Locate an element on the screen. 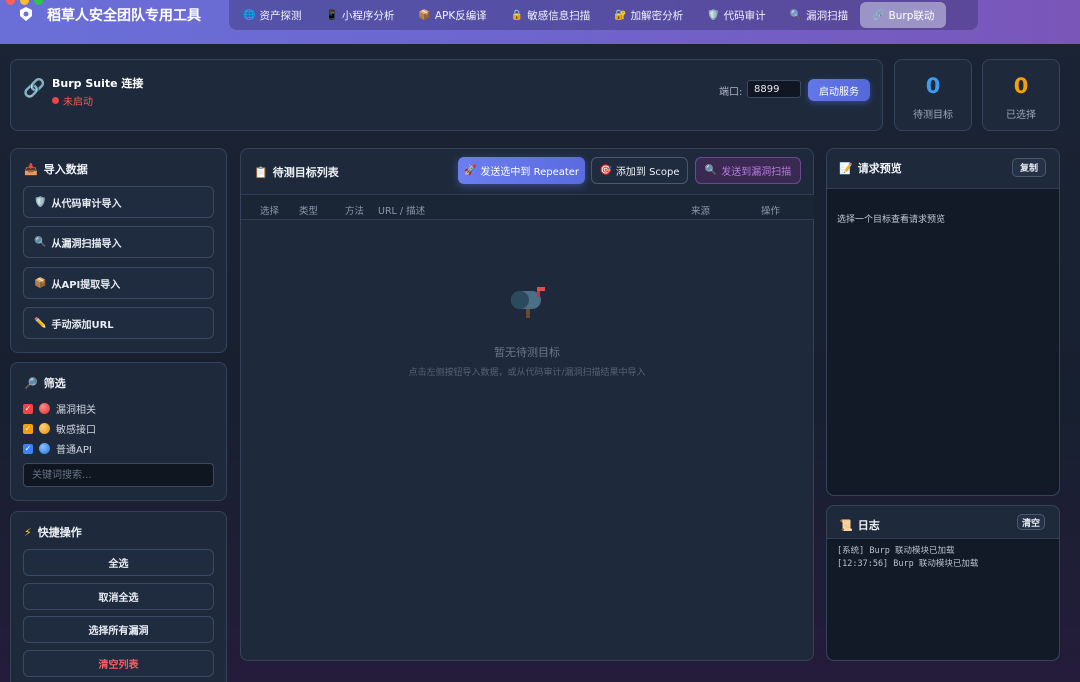  tab-burp: 🔗 Burp联动 is located at coordinates (903, 15).